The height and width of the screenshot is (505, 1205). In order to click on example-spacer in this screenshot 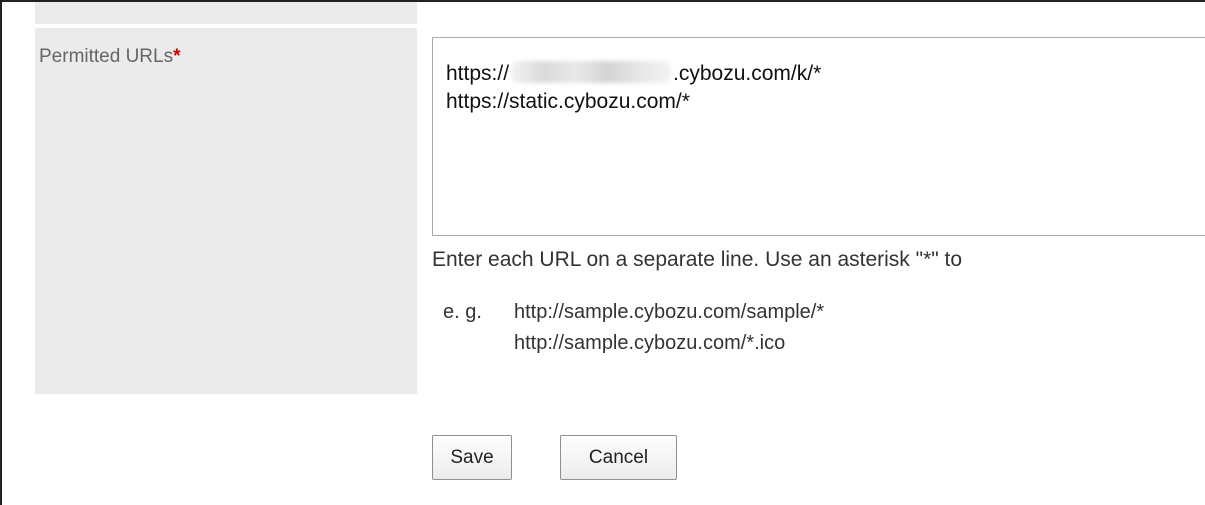, I will do `click(478, 343)`.